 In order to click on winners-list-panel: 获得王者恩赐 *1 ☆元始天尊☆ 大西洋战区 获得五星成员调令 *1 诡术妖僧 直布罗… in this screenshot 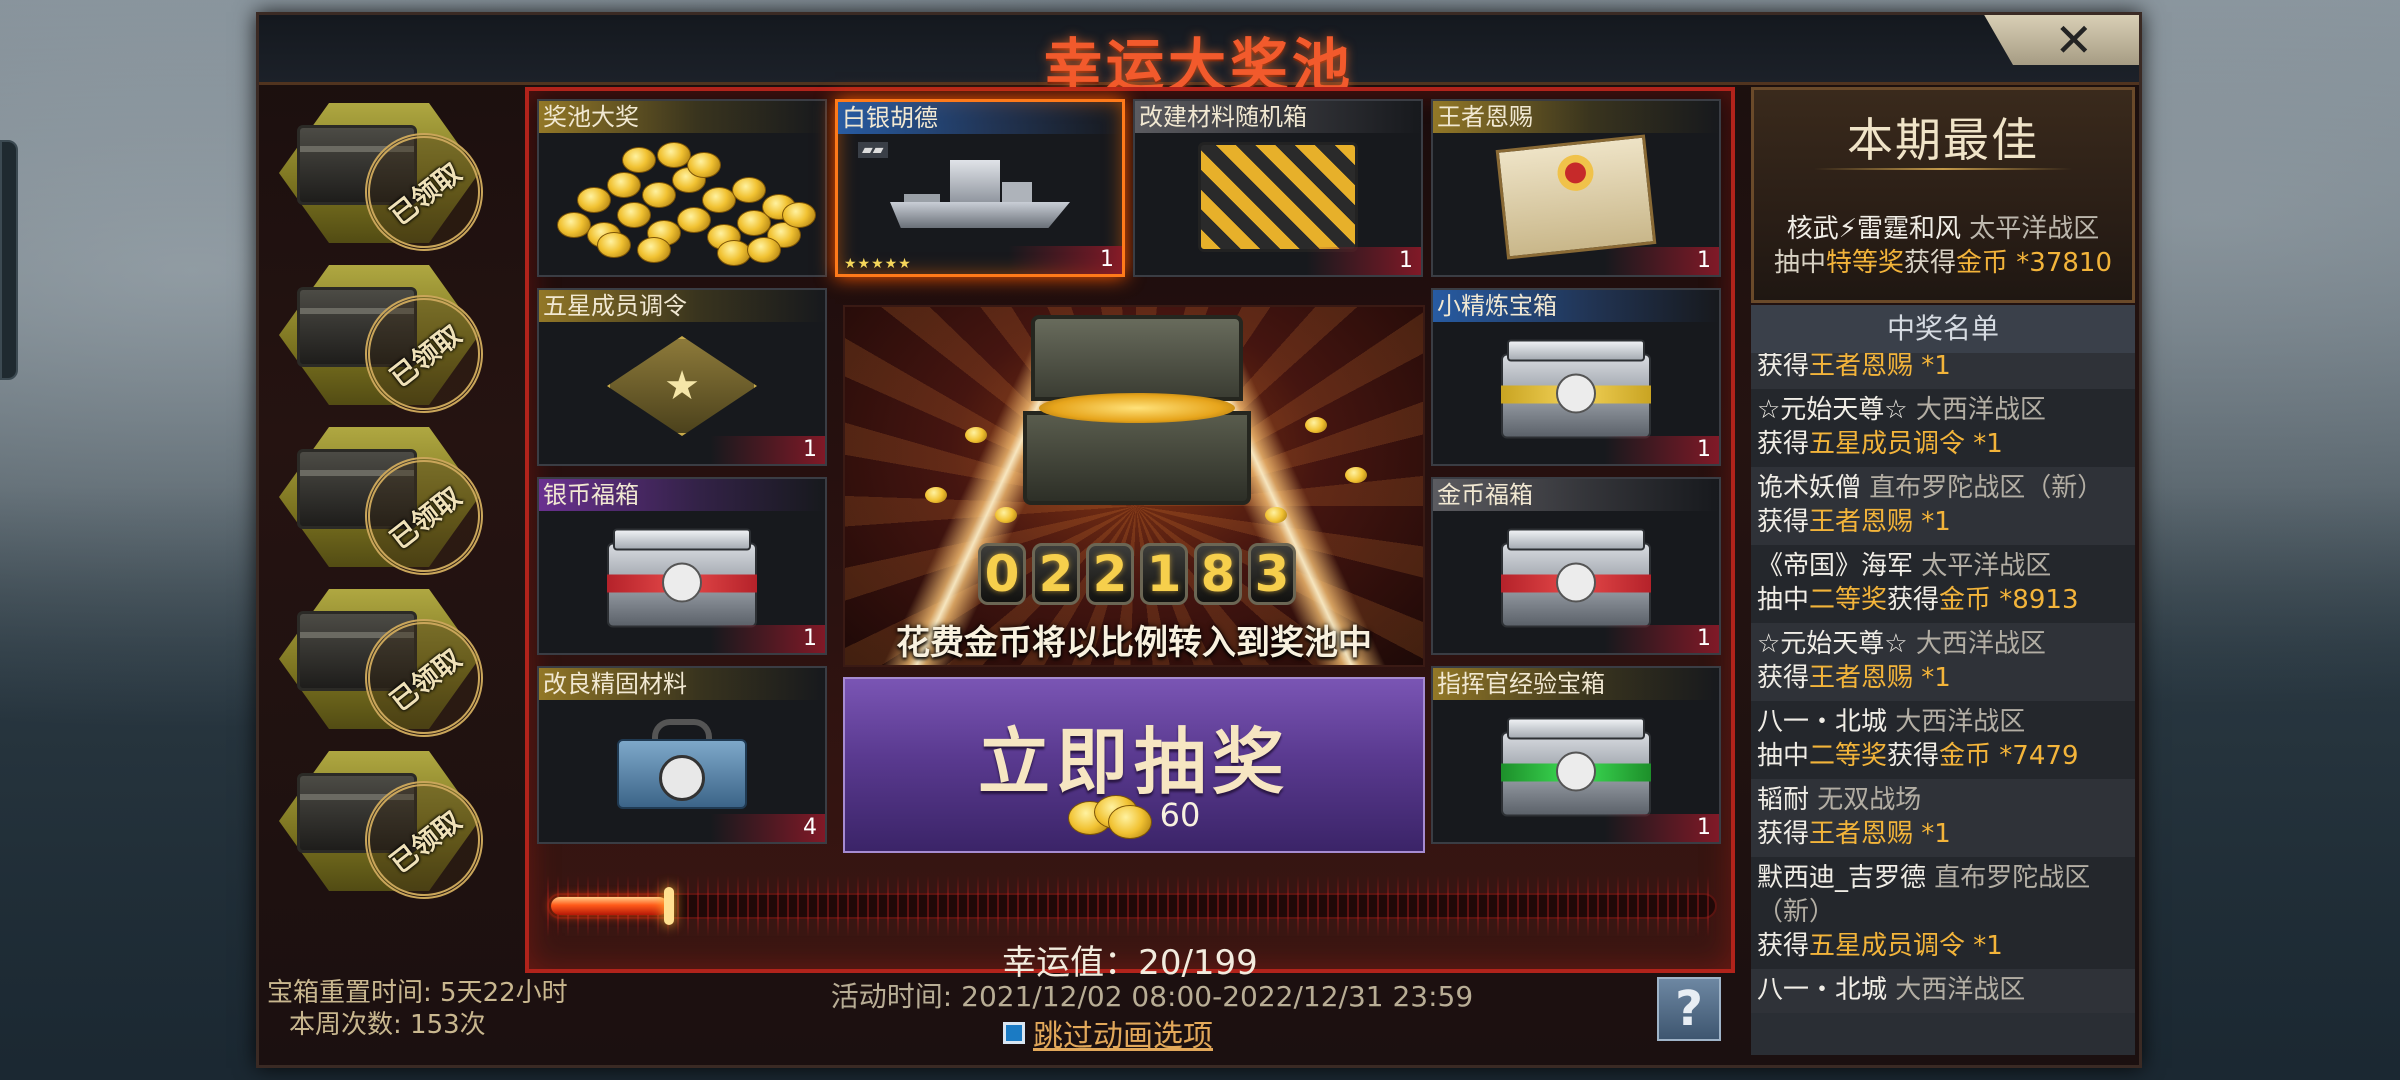, I will do `click(1943, 680)`.